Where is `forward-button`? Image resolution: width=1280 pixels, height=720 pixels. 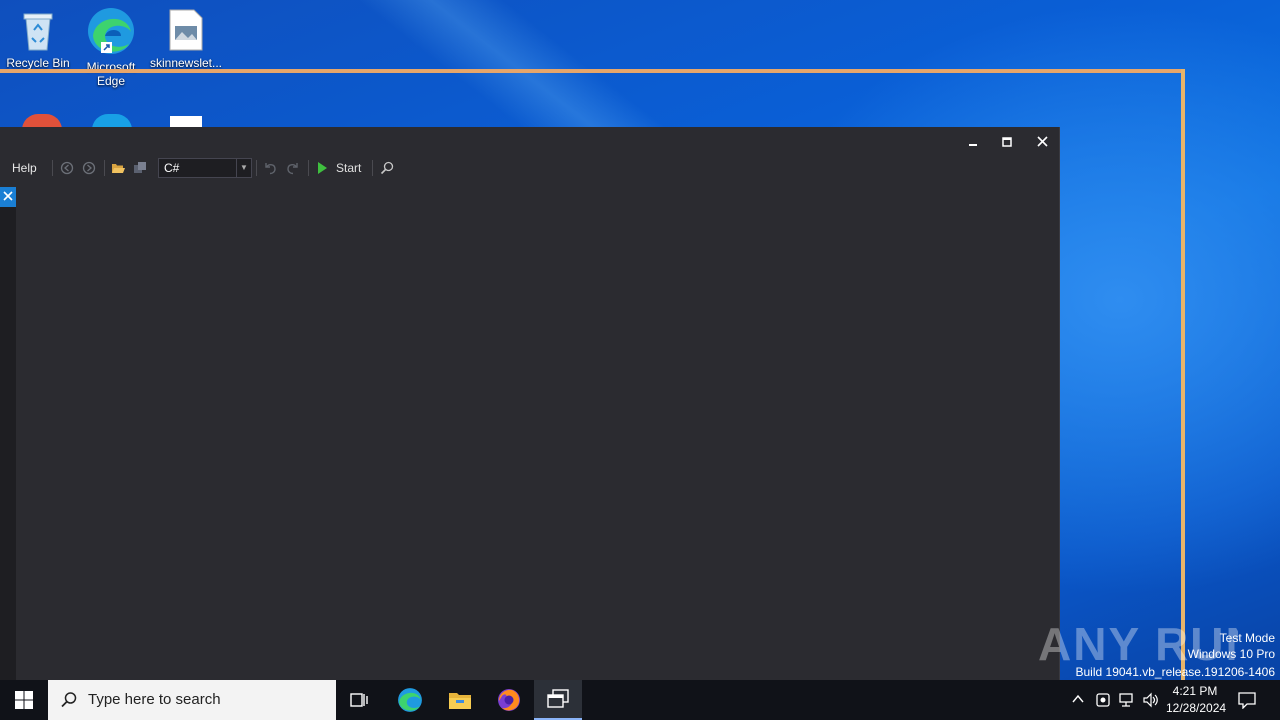
forward-button is located at coordinates (89, 168).